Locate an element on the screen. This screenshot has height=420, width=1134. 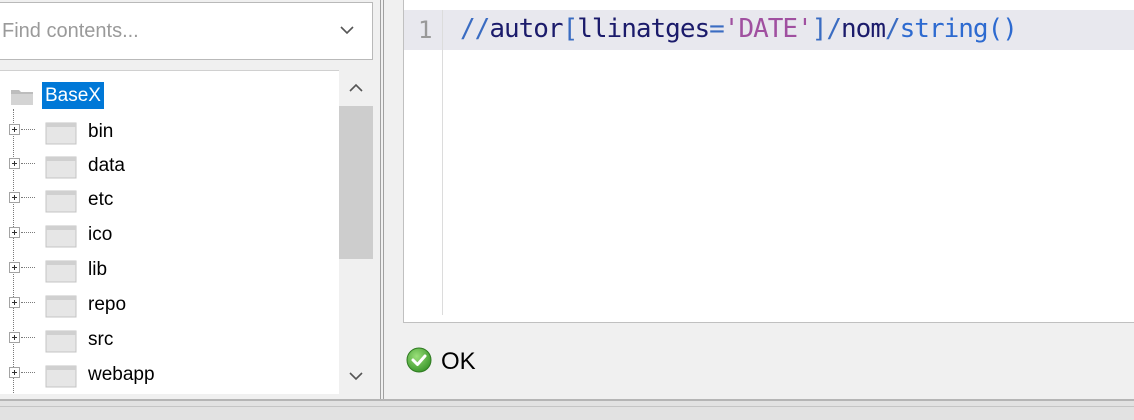
status-bar: OK is located at coordinates (768, 361).